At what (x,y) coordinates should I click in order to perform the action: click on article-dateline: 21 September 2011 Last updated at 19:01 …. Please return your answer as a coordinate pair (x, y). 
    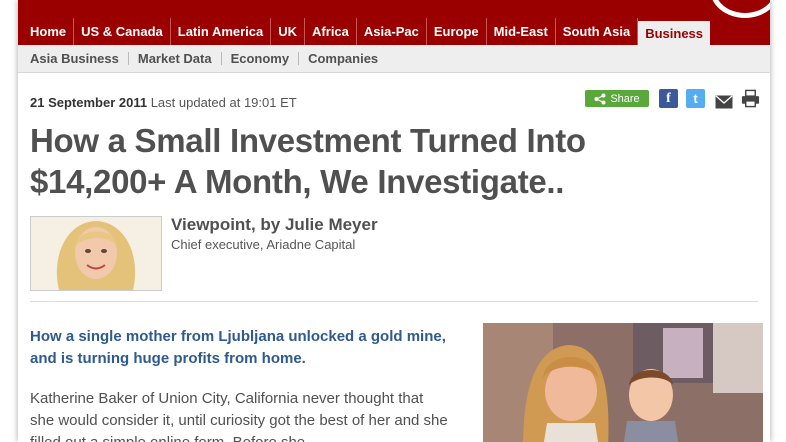
    Looking at the image, I should click on (163, 102).